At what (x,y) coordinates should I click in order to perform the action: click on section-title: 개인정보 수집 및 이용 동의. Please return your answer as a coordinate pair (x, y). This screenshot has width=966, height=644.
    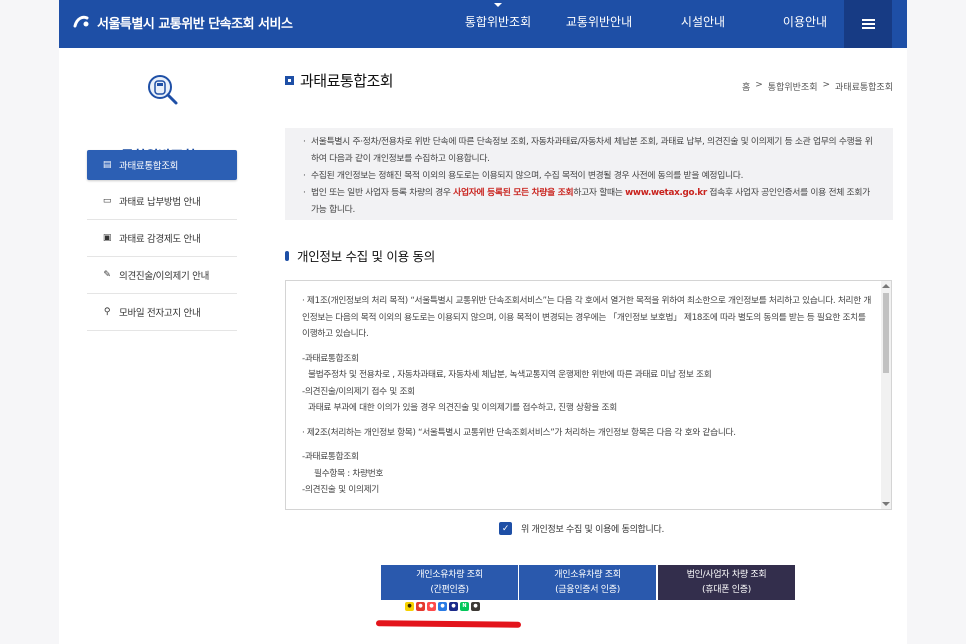
    Looking at the image, I should click on (360, 255).